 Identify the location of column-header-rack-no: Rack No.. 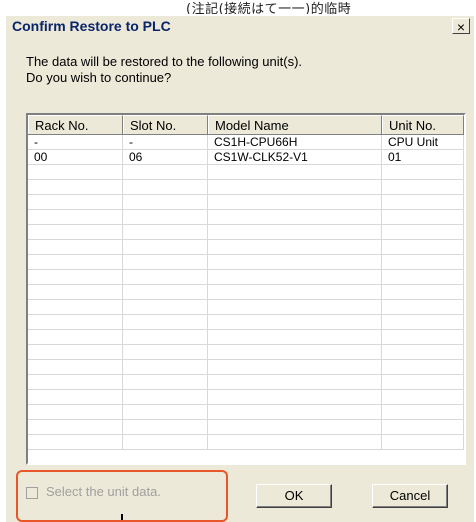
(75, 124).